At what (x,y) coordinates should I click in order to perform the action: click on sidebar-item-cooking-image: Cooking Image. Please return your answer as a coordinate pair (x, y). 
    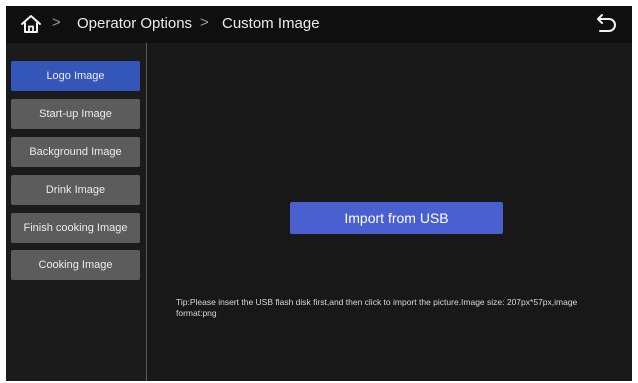
    Looking at the image, I should click on (75, 265).